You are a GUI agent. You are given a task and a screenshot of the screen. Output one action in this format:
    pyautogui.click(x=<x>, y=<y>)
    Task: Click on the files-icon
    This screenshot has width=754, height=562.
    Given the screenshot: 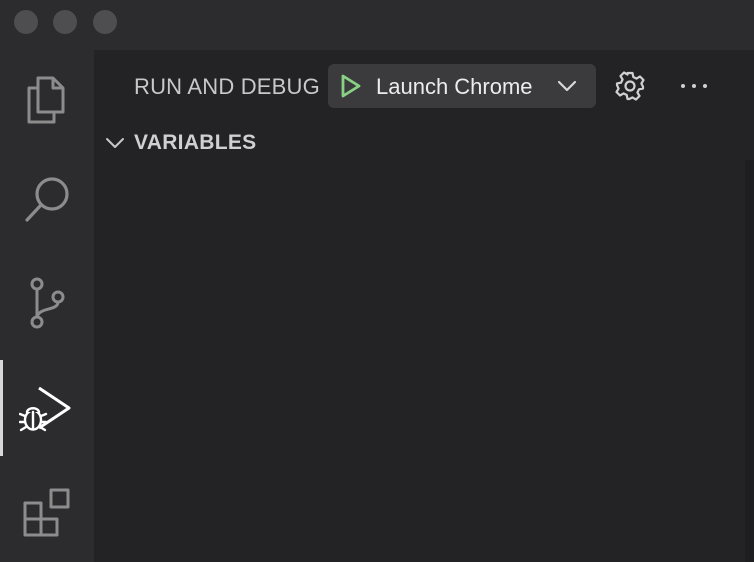 What is the action you would take?
    pyautogui.click(x=46, y=100)
    